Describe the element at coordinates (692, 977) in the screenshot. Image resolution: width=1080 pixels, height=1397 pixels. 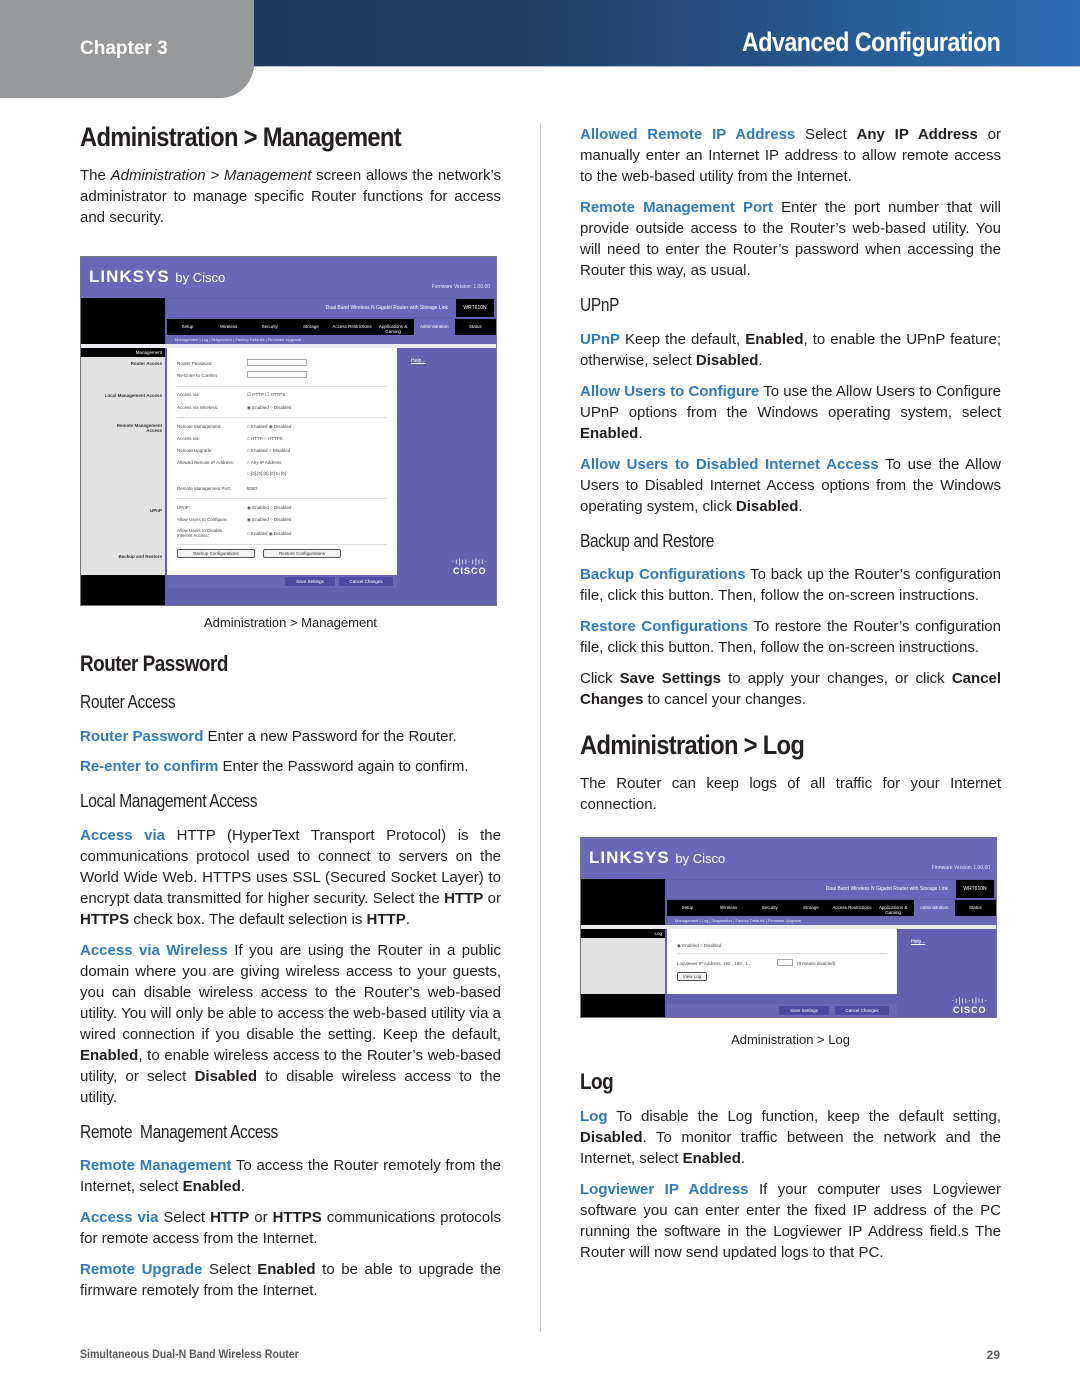
I see `view-log-button: View Log` at that location.